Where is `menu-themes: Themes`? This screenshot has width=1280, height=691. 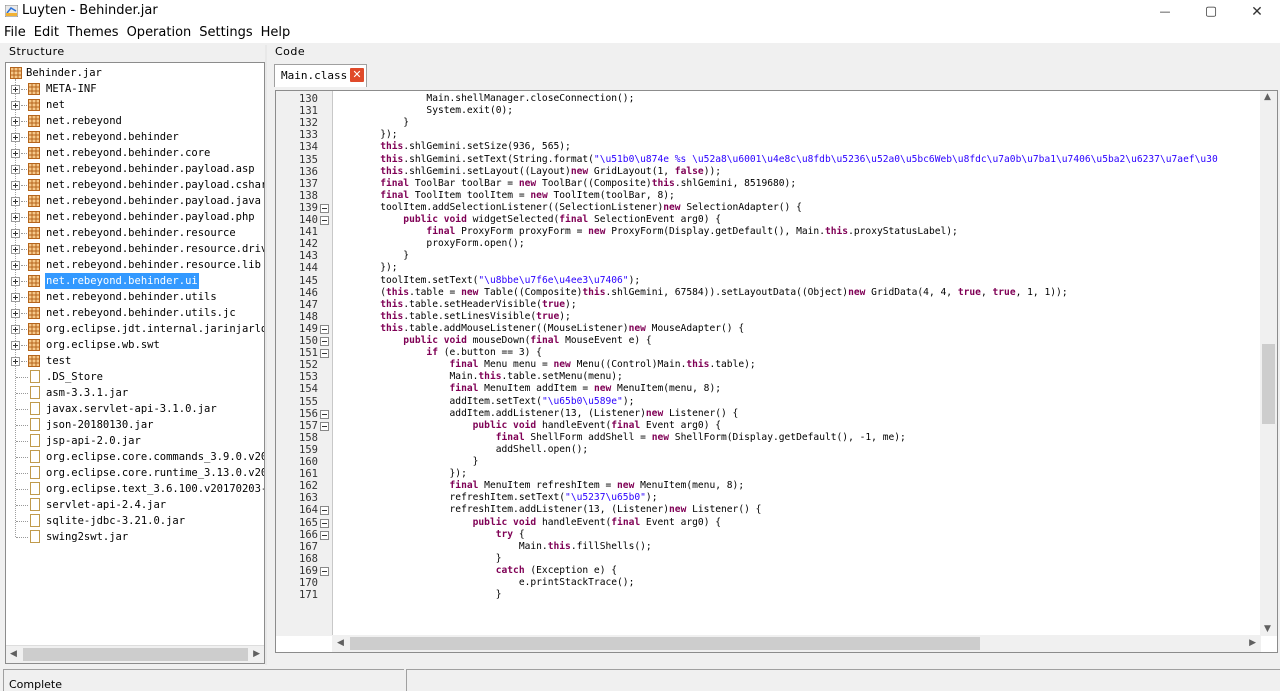
menu-themes: Themes is located at coordinates (93, 33).